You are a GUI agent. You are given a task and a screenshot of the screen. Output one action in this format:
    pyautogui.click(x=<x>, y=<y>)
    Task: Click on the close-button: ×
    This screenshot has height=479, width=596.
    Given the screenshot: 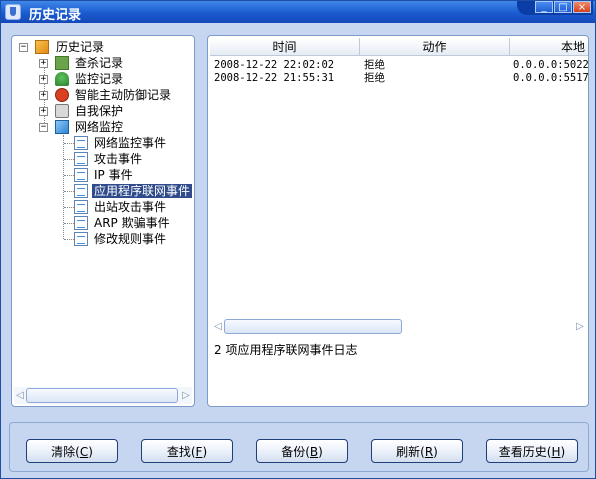 What is the action you would take?
    pyautogui.click(x=582, y=7)
    